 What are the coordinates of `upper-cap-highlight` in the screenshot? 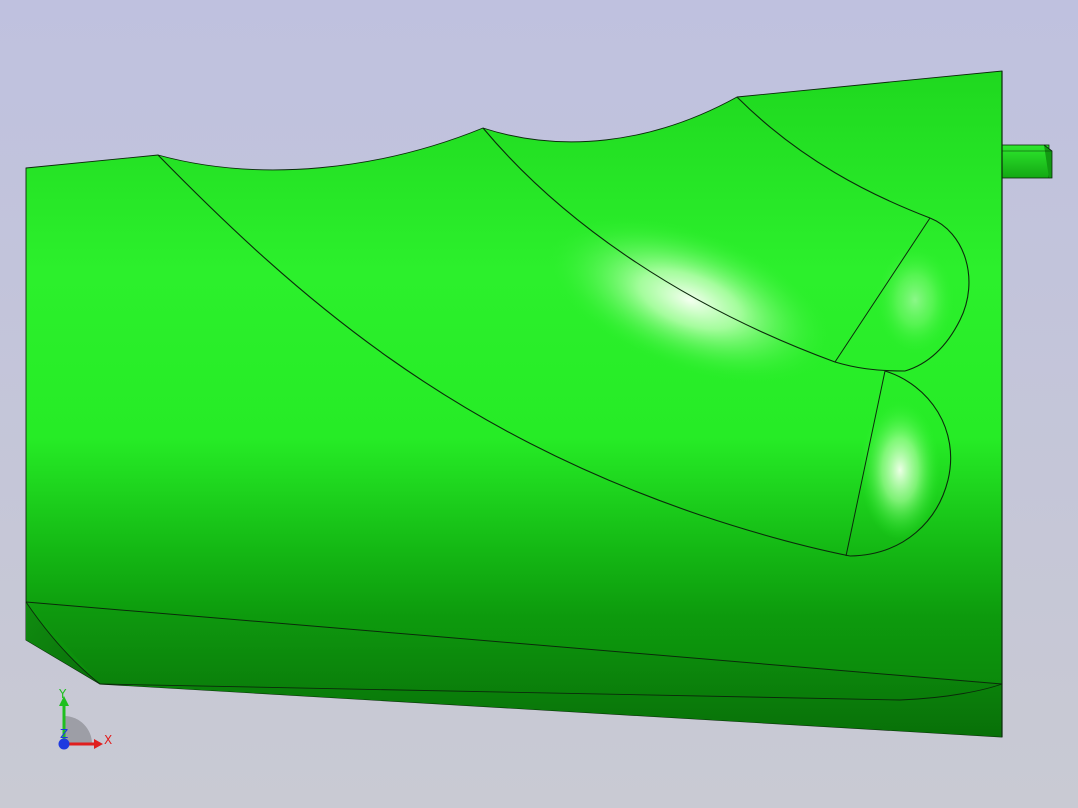 It's located at (915, 300).